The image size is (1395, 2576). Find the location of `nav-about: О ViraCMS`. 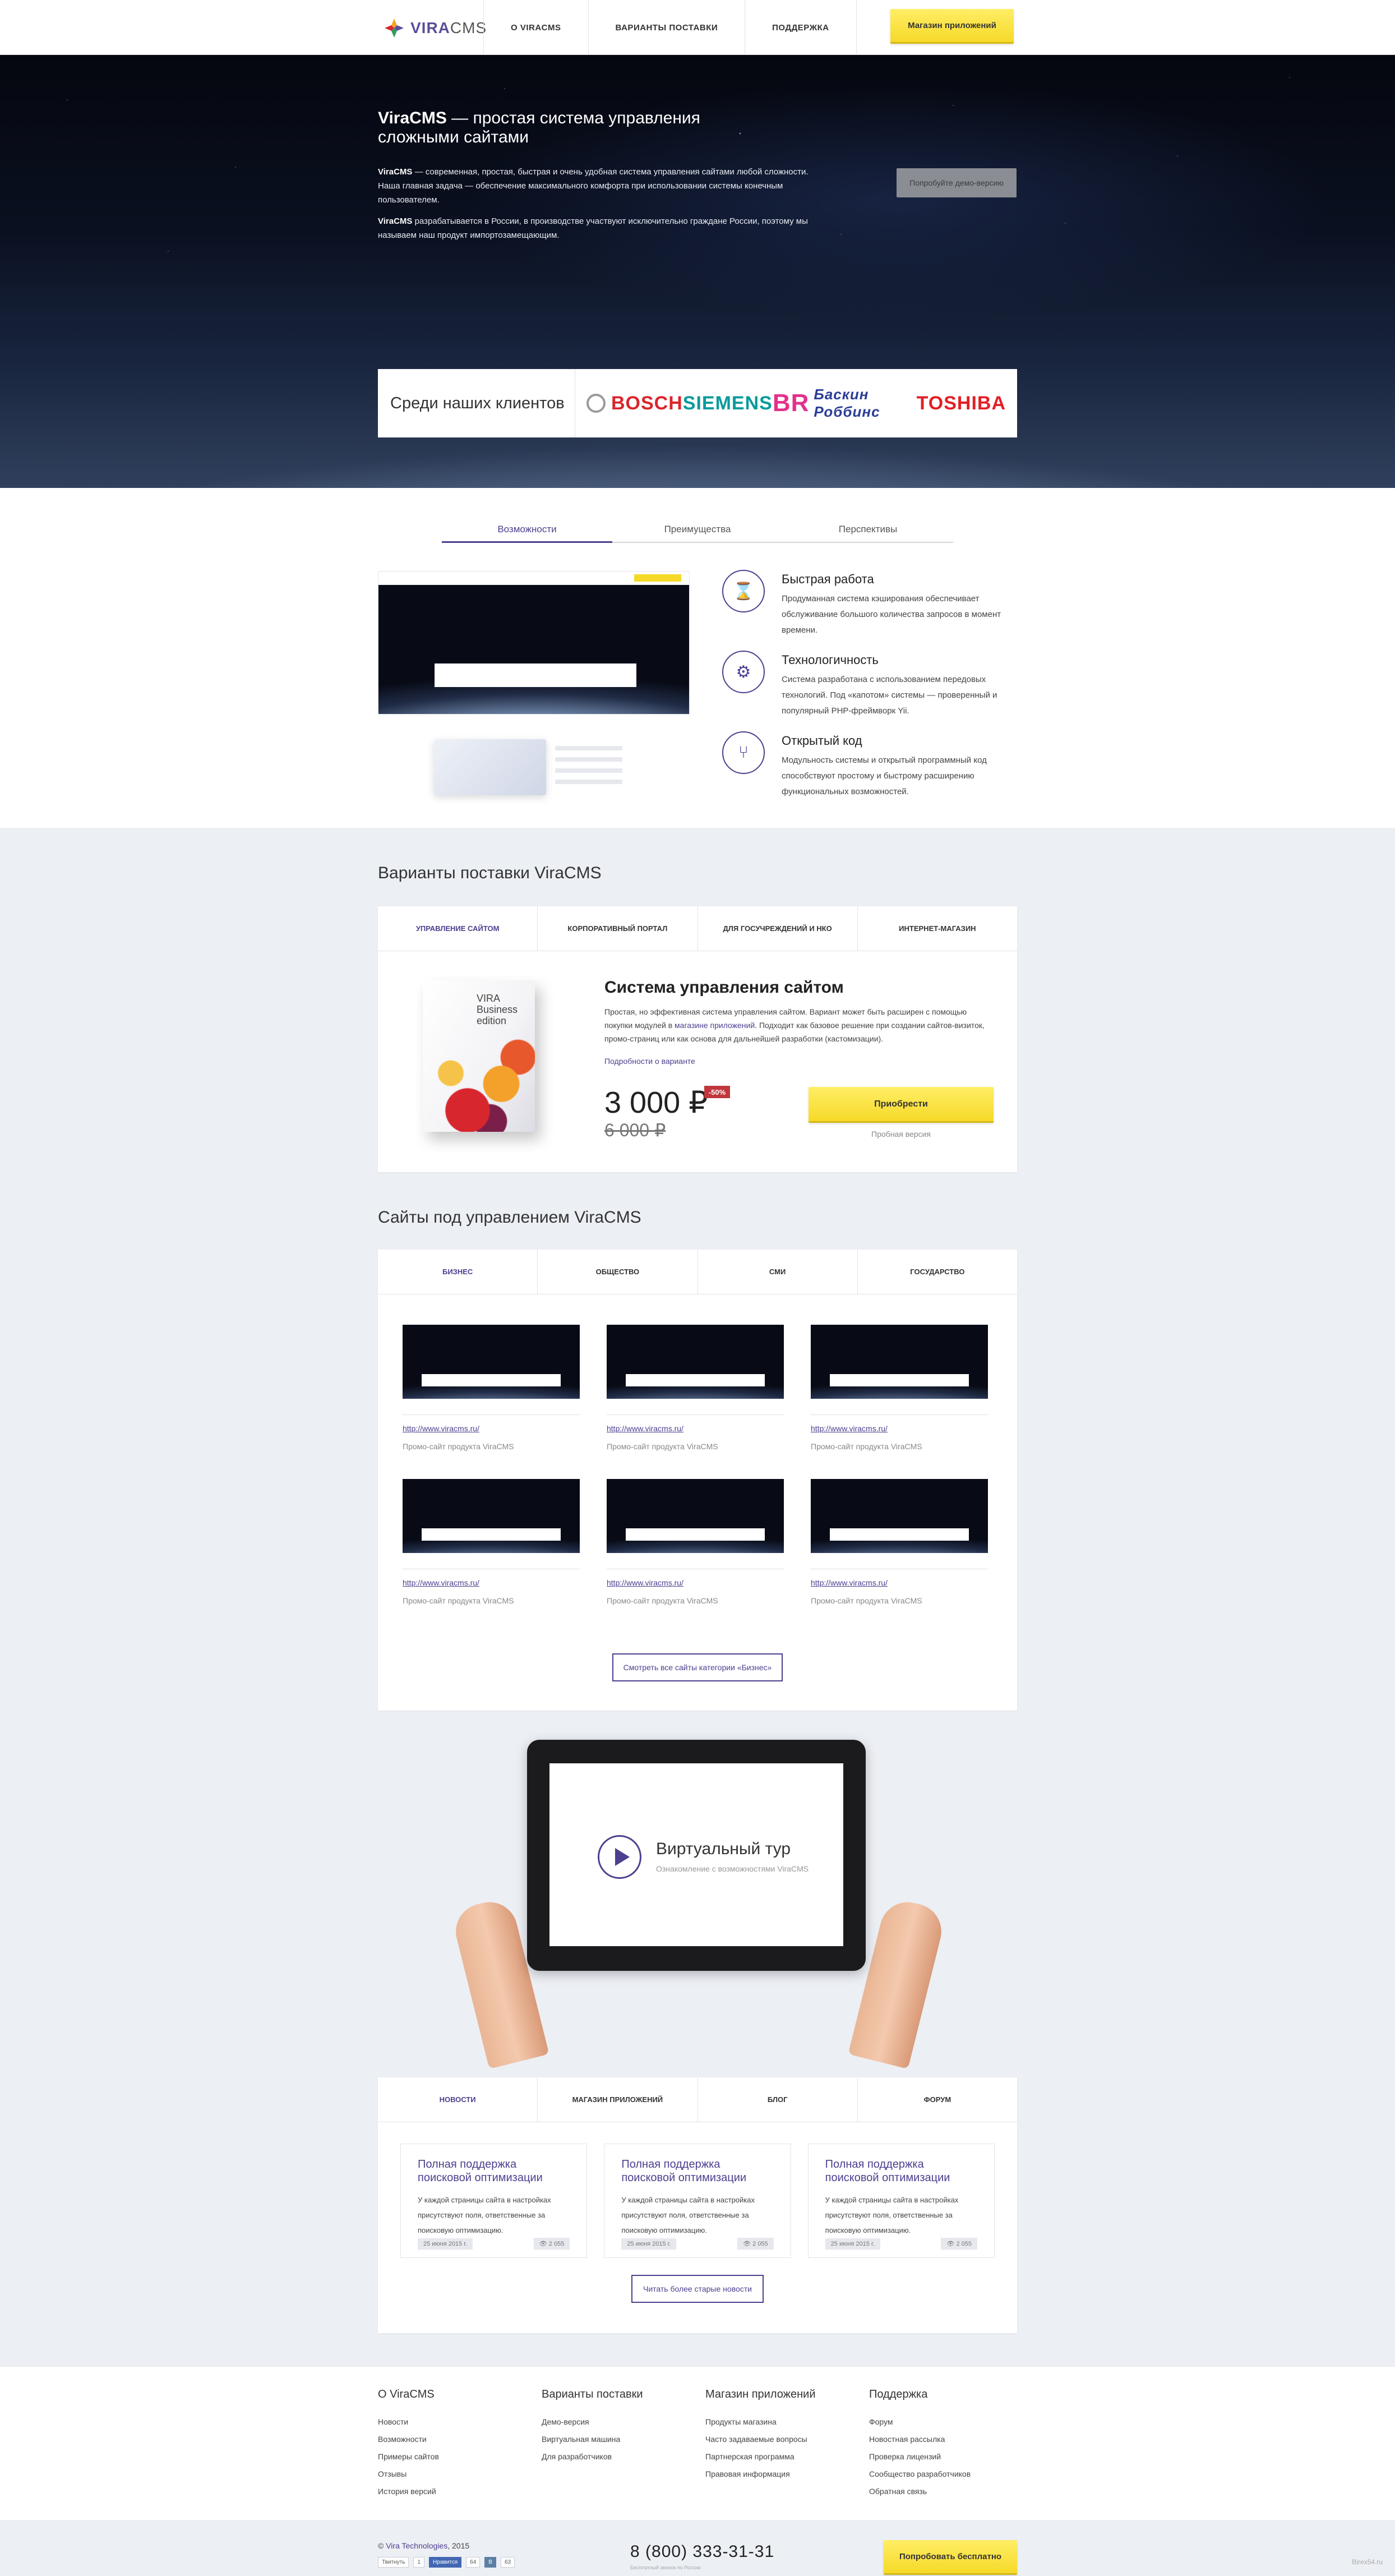

nav-about: О ViraCMS is located at coordinates (535, 27).